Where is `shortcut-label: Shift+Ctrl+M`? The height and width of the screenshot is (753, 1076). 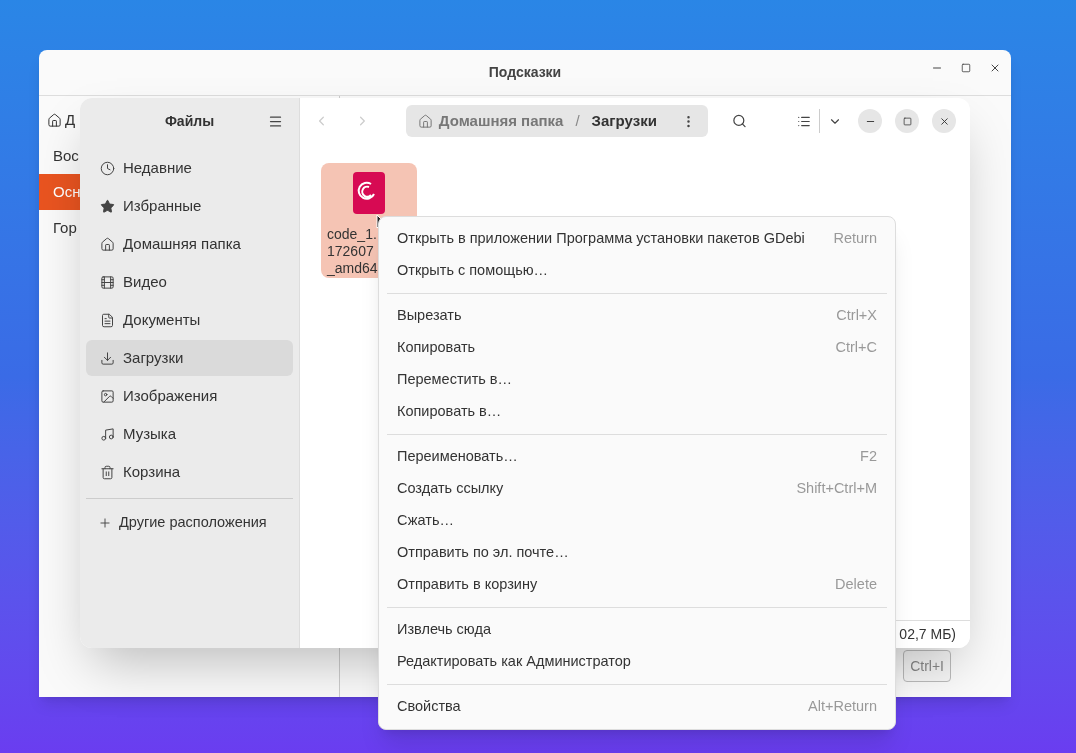 shortcut-label: Shift+Ctrl+M is located at coordinates (836, 489).